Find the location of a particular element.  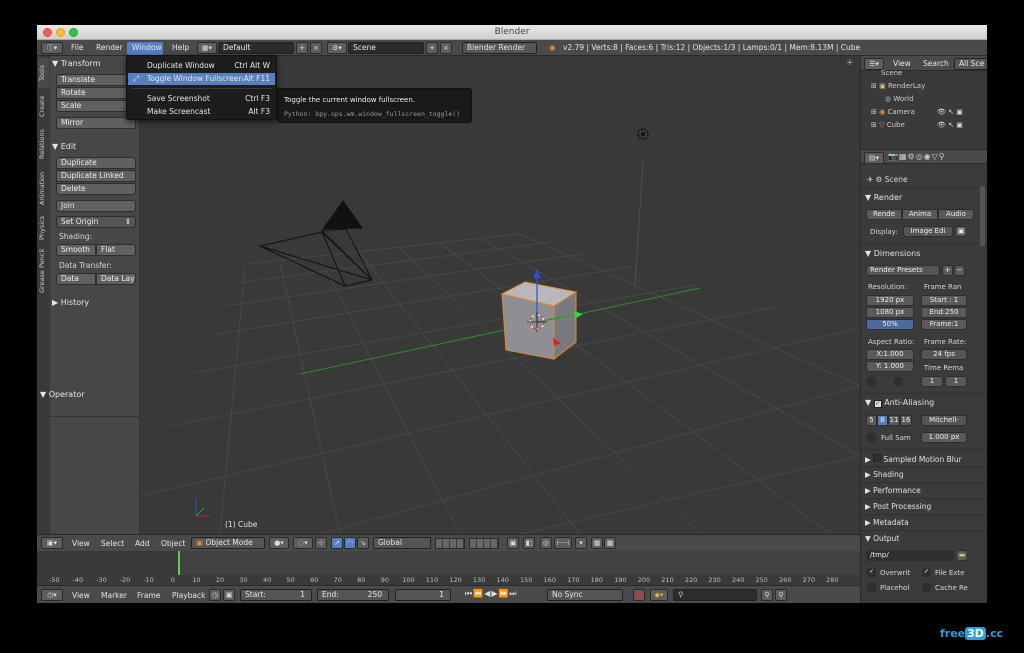

preview-range-icon: ◷ is located at coordinates (215, 595).